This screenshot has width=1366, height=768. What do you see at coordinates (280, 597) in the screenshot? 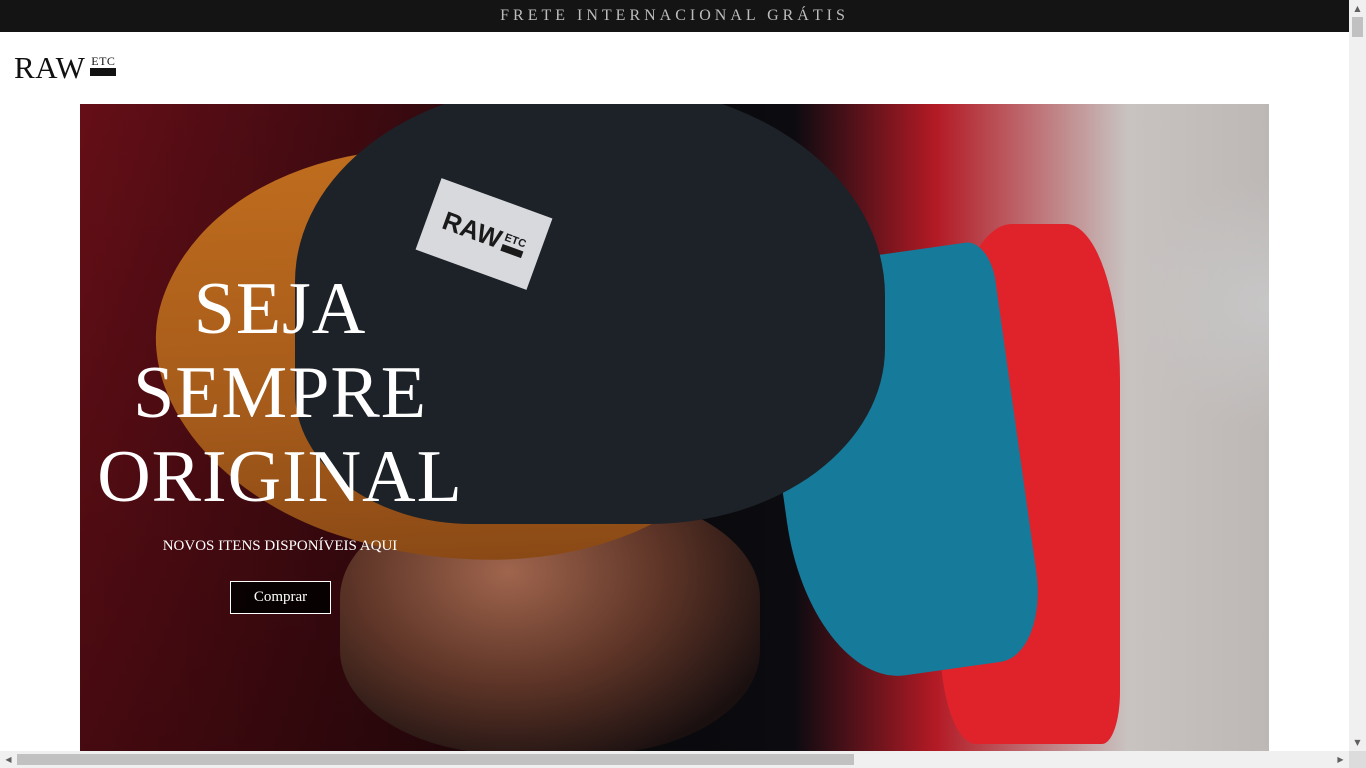
I see `shop-button: Comprar` at bounding box center [280, 597].